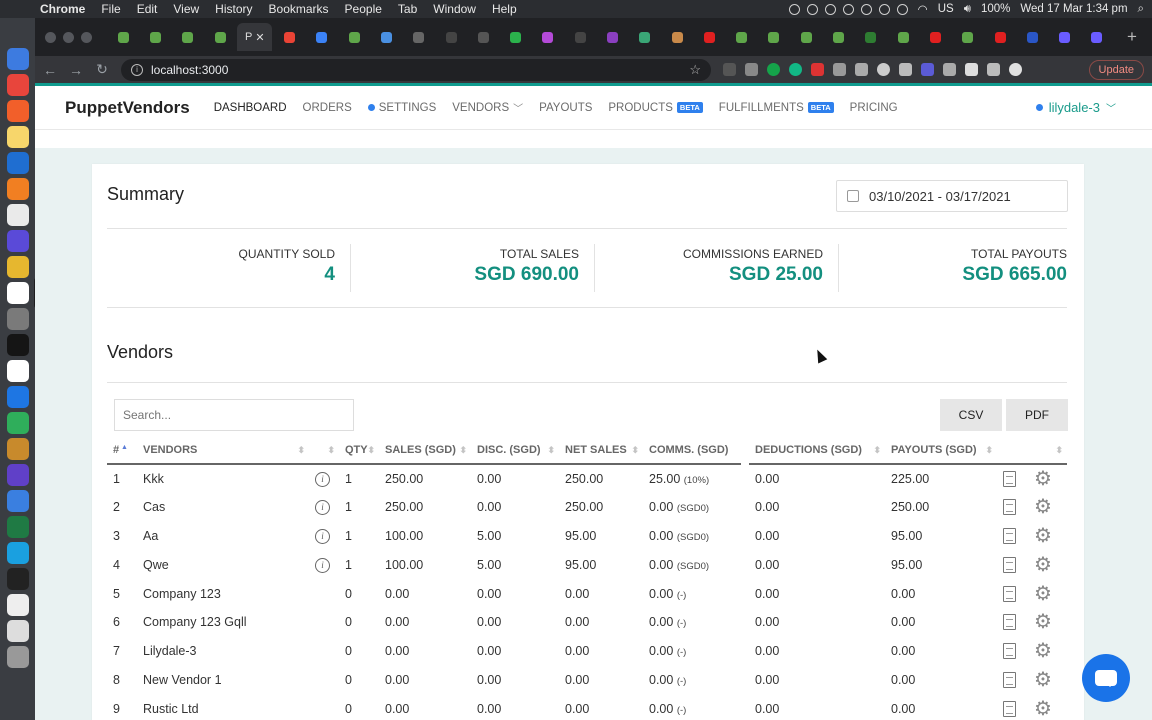 The image size is (1152, 720). Describe the element at coordinates (874, 108) in the screenshot. I see `nav-pricing: PRICING` at that location.